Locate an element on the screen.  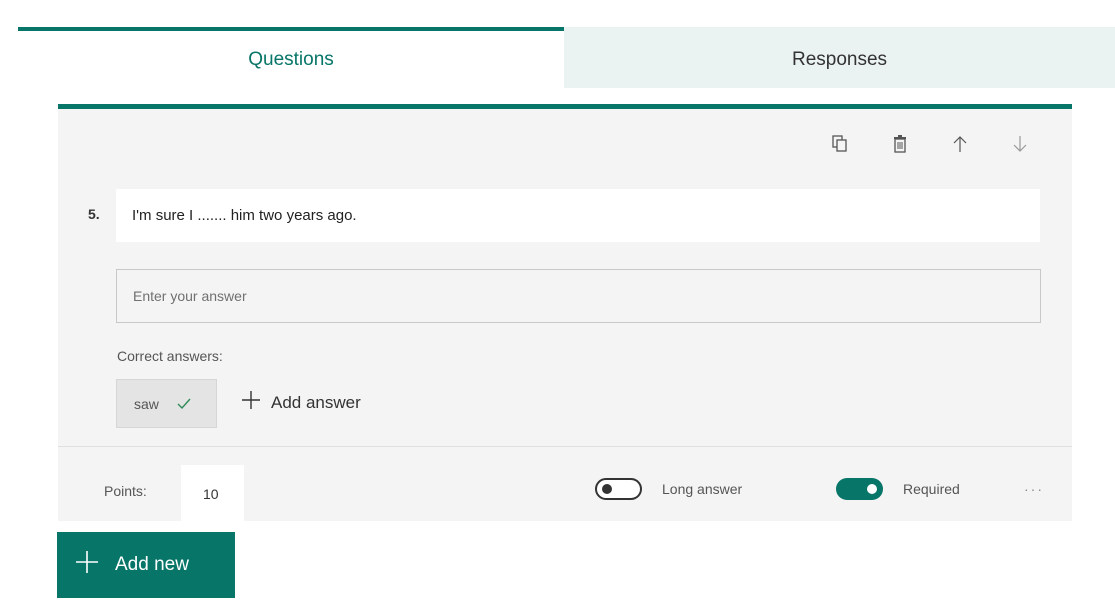
long-answer-label: Long answer is located at coordinates (702, 489).